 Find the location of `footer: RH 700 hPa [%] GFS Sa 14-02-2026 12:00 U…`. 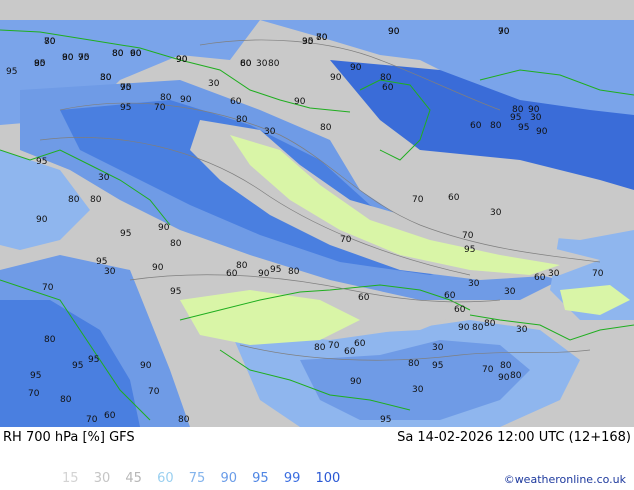

footer: RH 700 hPa [%] GFS Sa 14-02-2026 12:00 U… is located at coordinates (317, 458).